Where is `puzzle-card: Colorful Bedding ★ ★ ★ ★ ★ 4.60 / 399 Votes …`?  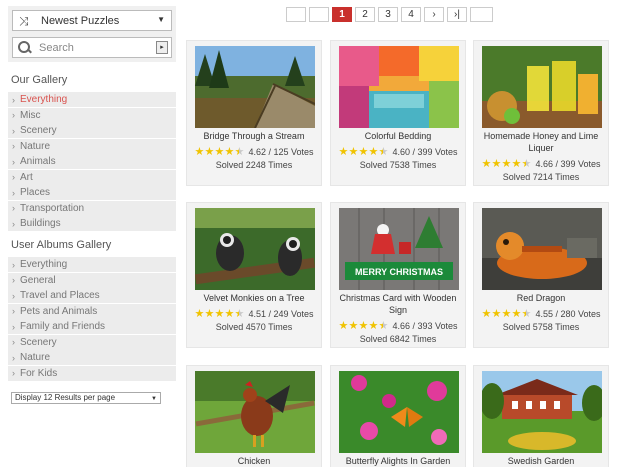 puzzle-card: Colorful Bedding ★ ★ ★ ★ ★ 4.60 / 399 Votes … is located at coordinates (398, 113).